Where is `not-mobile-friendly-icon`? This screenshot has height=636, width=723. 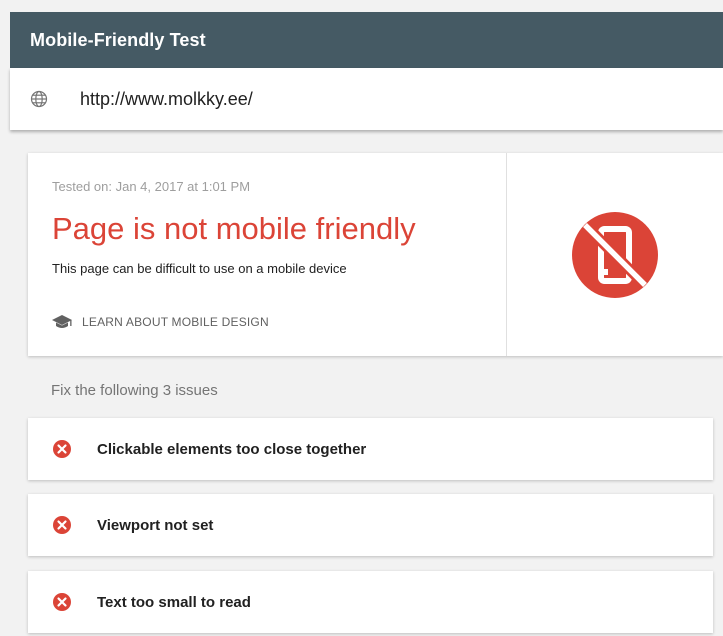
not-mobile-friendly-icon is located at coordinates (615, 254).